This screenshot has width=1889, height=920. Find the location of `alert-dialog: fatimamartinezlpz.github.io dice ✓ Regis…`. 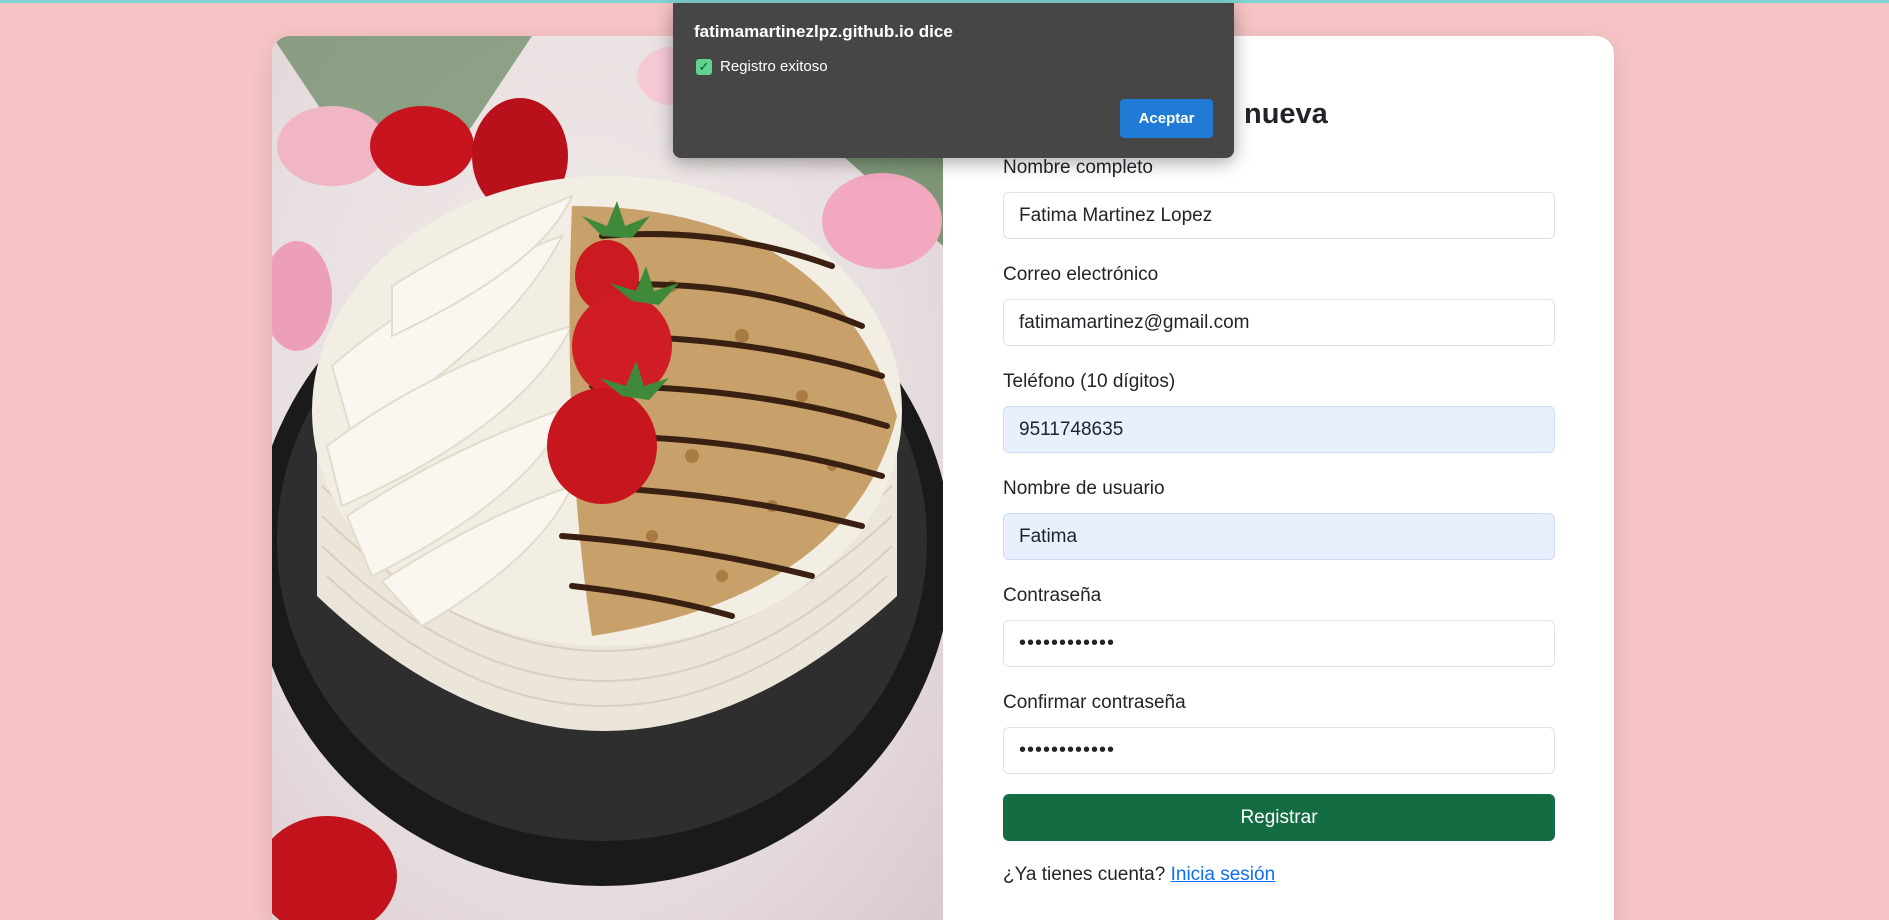

alert-dialog: fatimamartinezlpz.github.io dice ✓ Regis… is located at coordinates (953, 80).